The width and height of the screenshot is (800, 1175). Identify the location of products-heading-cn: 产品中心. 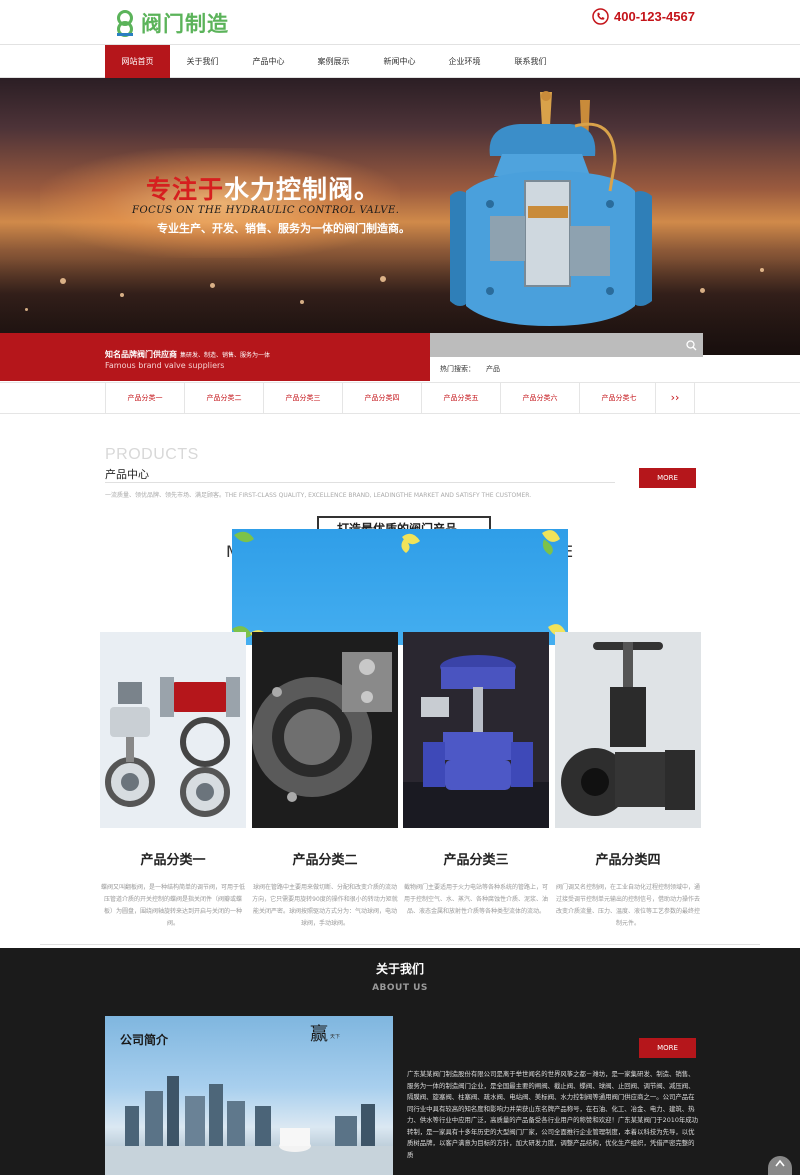
(127, 474).